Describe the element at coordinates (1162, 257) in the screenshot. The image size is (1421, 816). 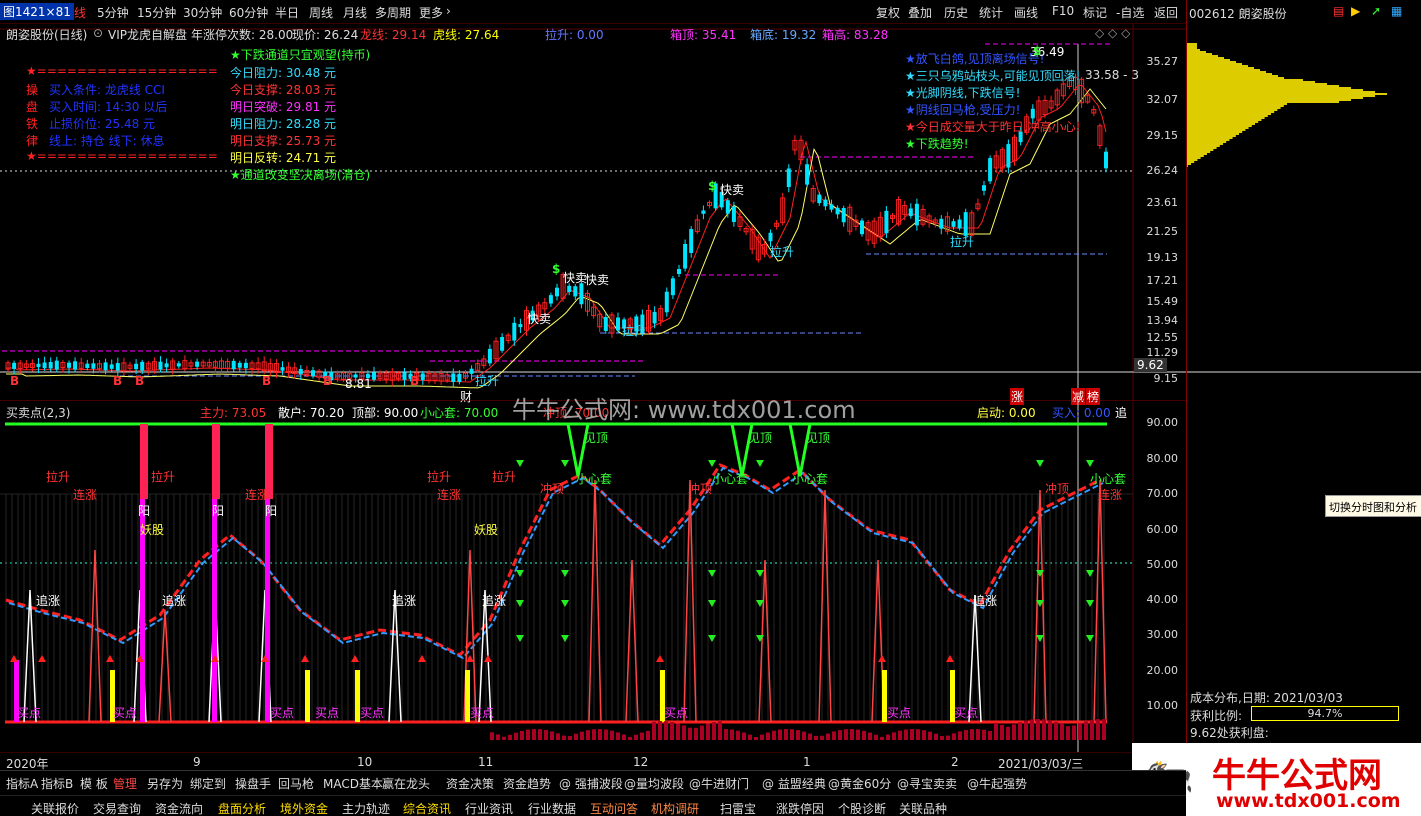
I see `y-tick: 19.13` at that location.